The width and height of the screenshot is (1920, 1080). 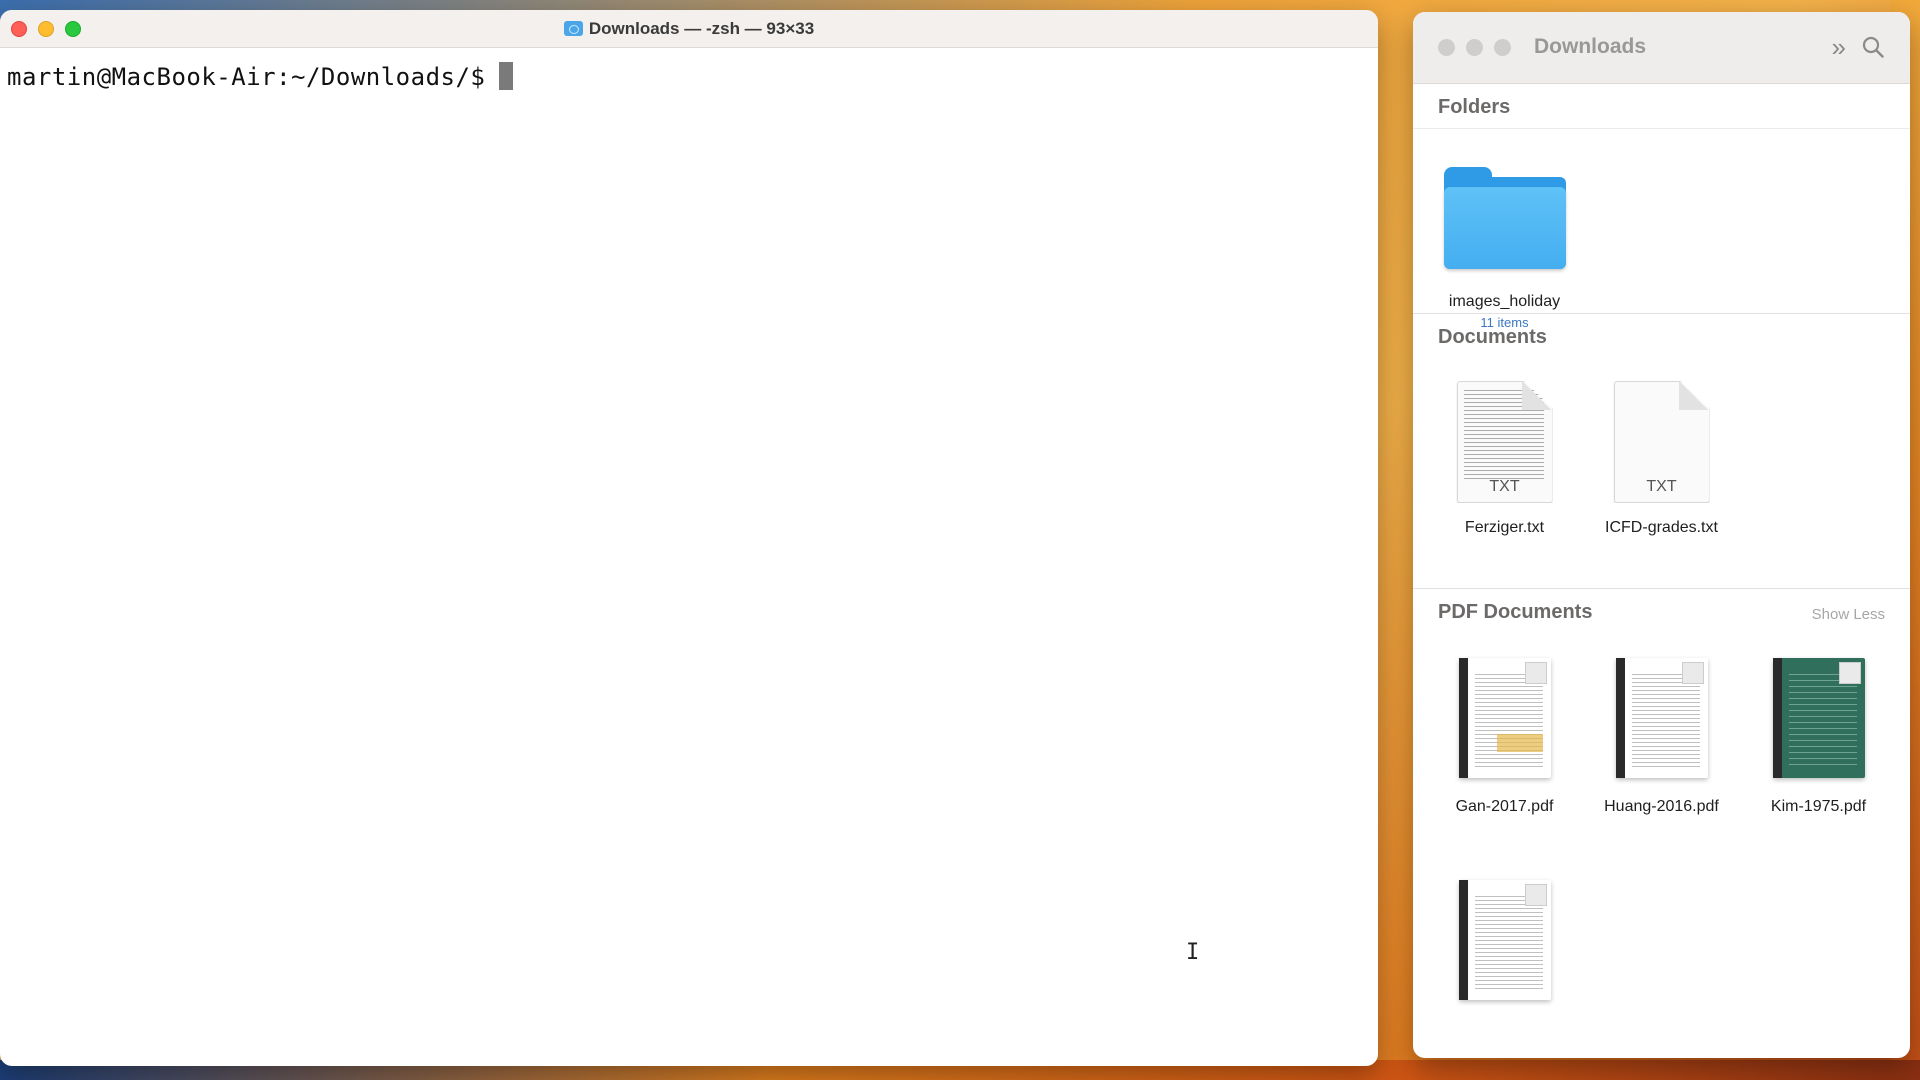 What do you see at coordinates (701, 28) in the screenshot?
I see `terminal-title-text: Downloads — -zsh — 93×33` at bounding box center [701, 28].